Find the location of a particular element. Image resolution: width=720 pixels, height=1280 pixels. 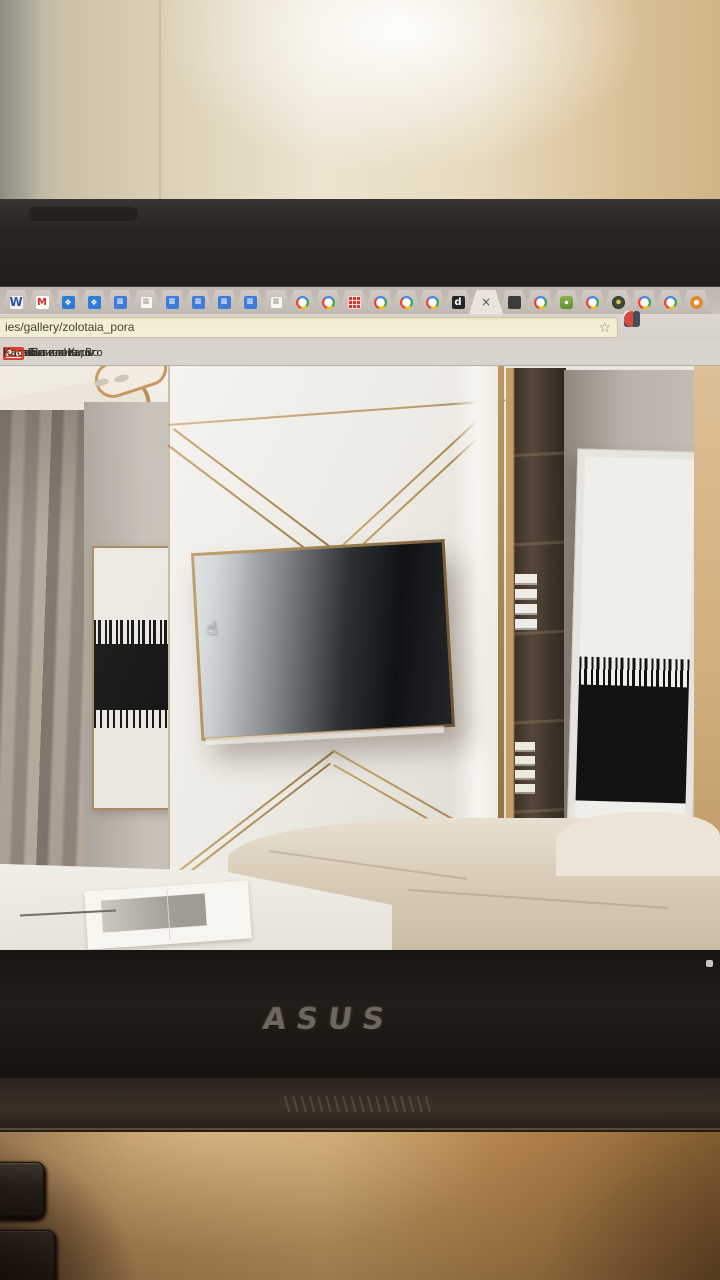

tv-screen is located at coordinates (323, 640).